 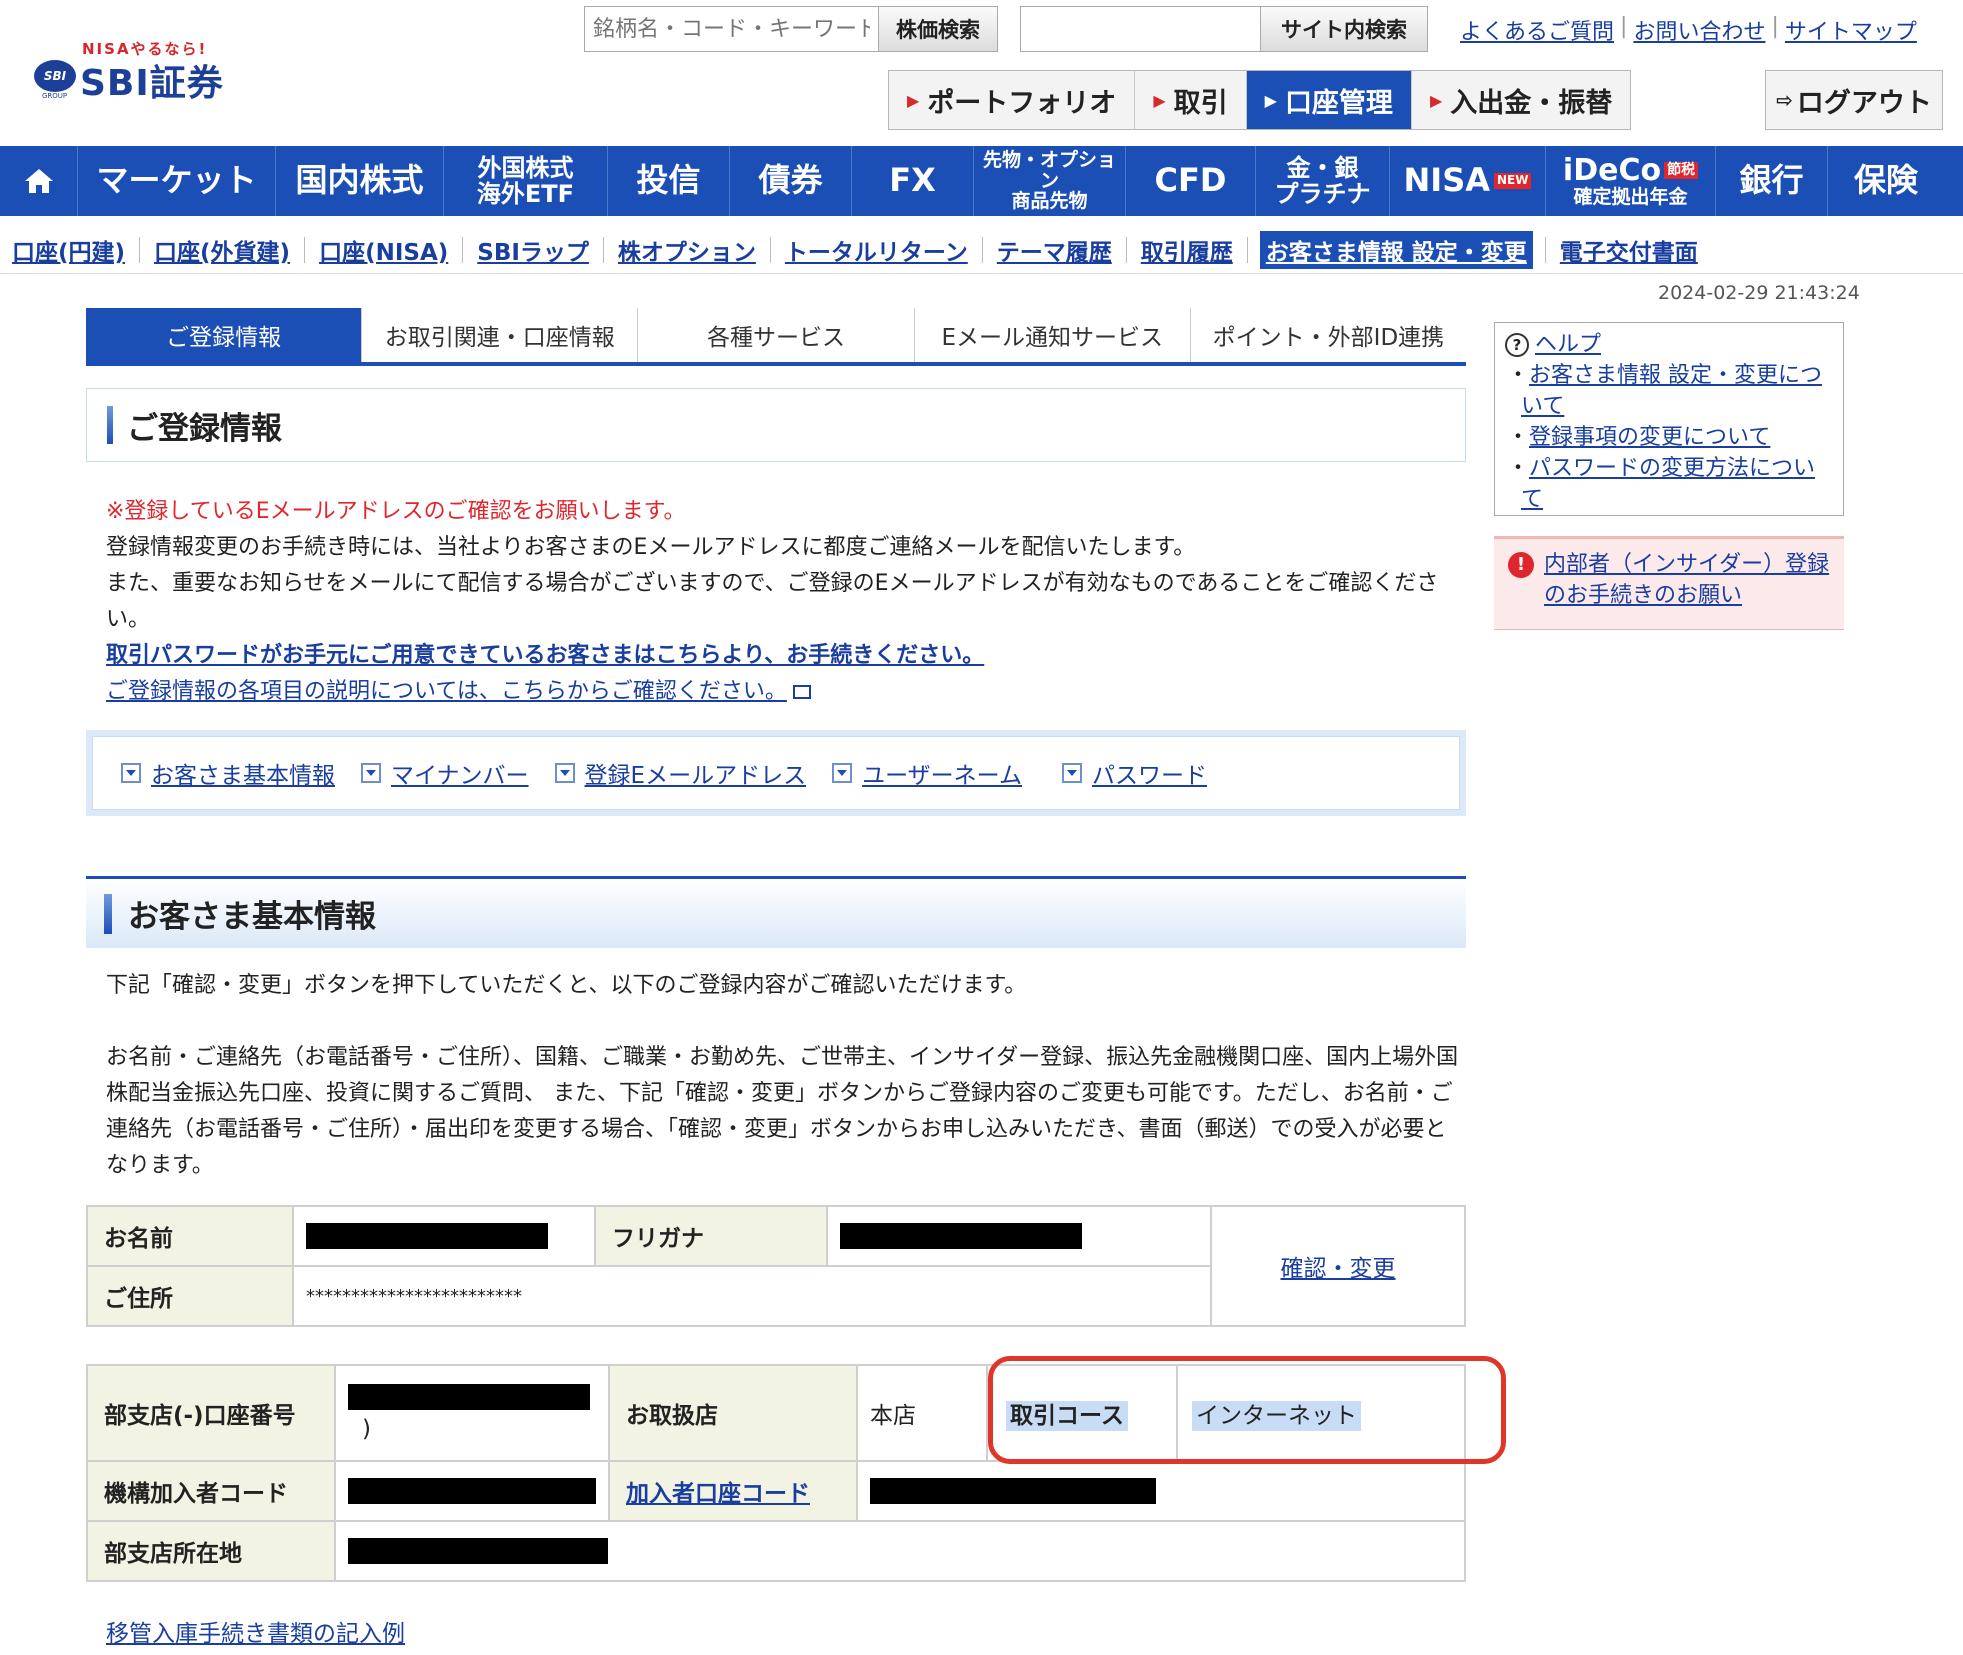 What do you see at coordinates (1052, 335) in the screenshot?
I see `tab-email-notification: Eメール通知サービス` at bounding box center [1052, 335].